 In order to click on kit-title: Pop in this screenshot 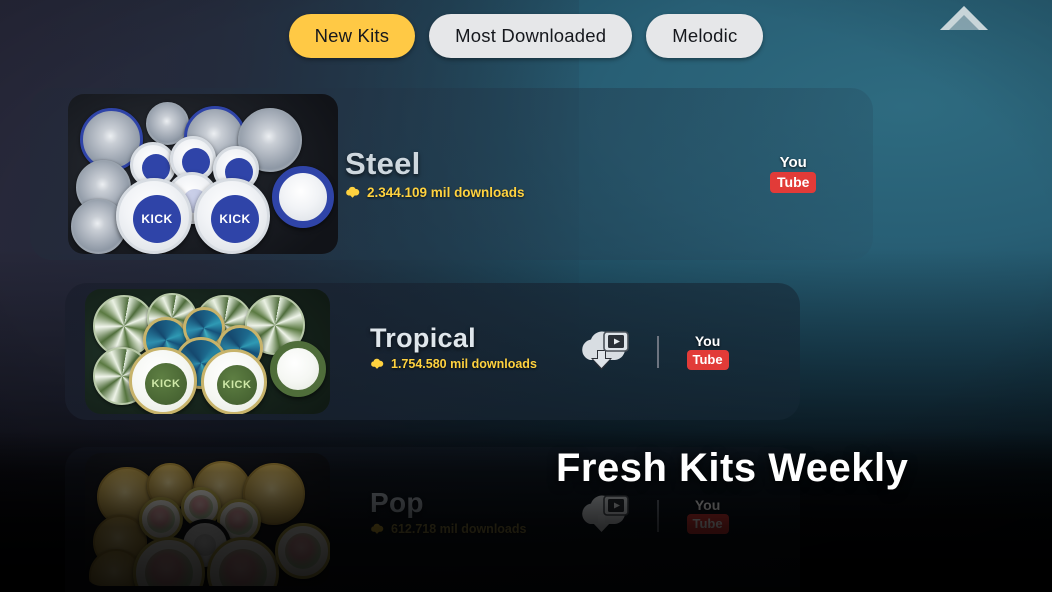, I will do `click(397, 502)`.